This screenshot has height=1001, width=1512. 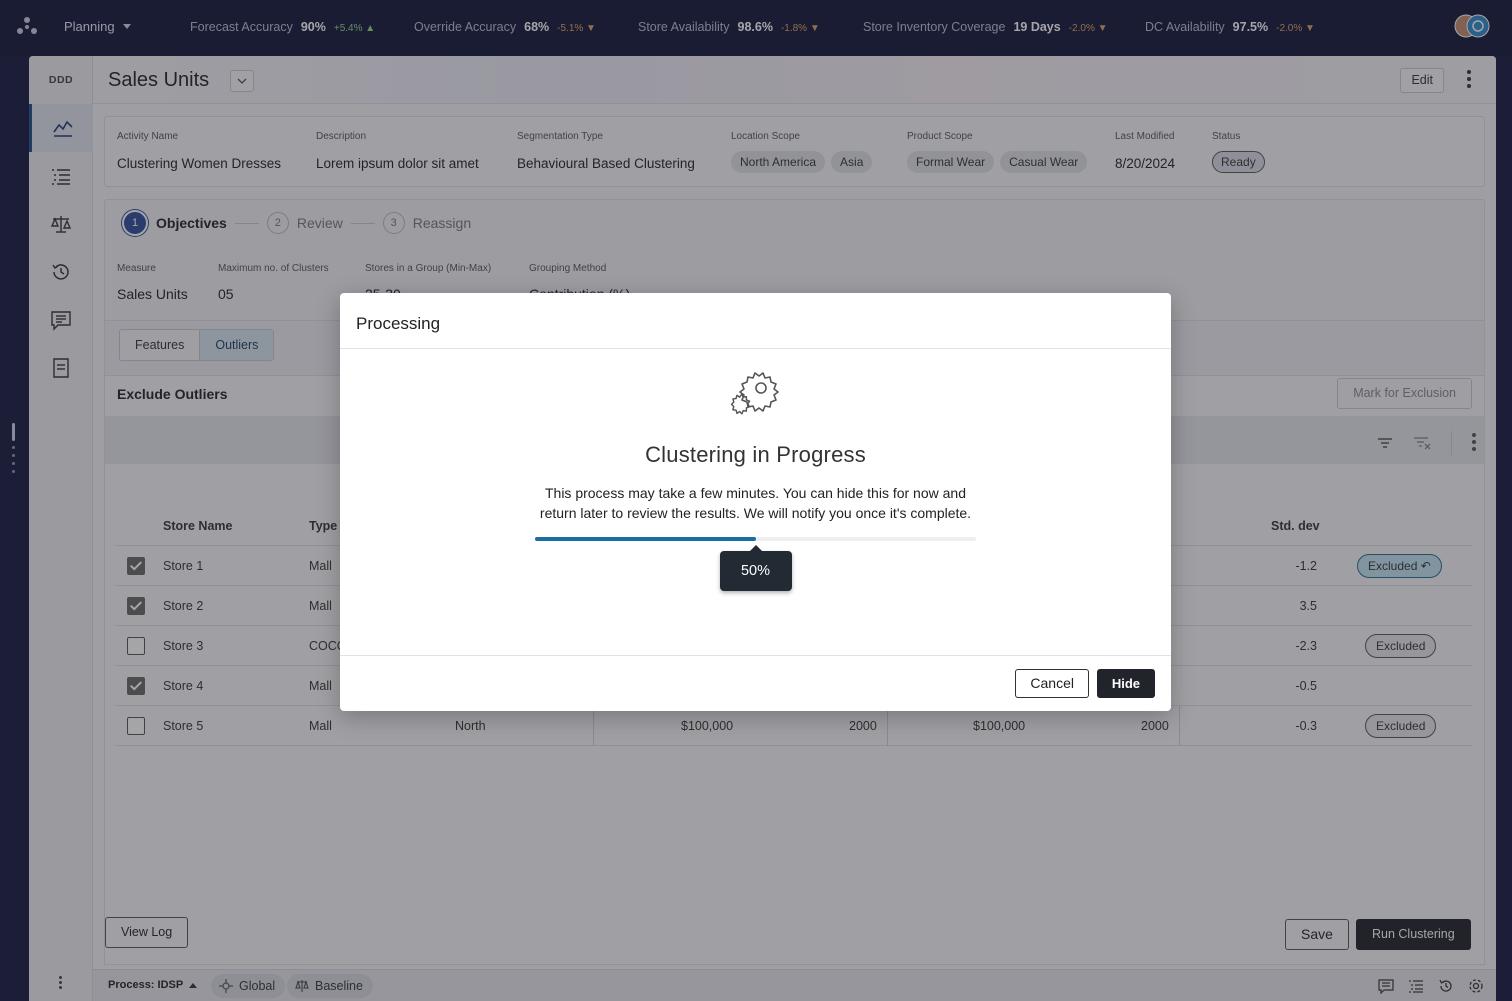 What do you see at coordinates (1052, 683) in the screenshot?
I see `cancel-button: Cancel` at bounding box center [1052, 683].